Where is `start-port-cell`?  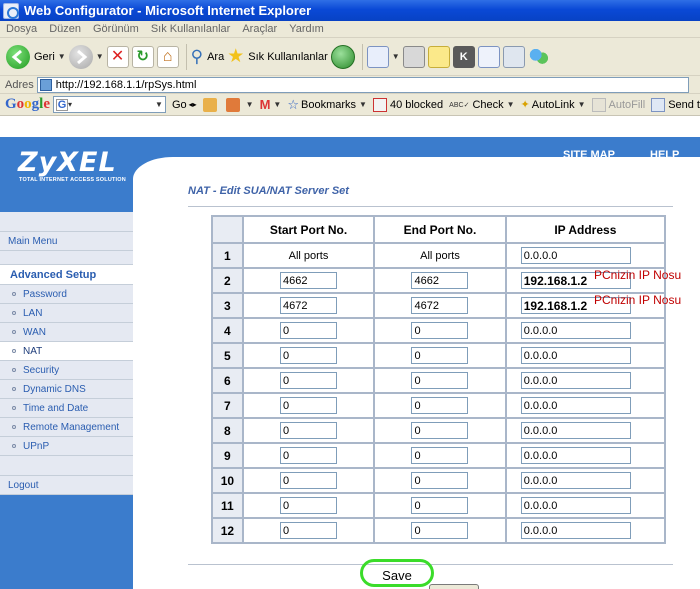
start-port-cell is located at coordinates (308, 455).